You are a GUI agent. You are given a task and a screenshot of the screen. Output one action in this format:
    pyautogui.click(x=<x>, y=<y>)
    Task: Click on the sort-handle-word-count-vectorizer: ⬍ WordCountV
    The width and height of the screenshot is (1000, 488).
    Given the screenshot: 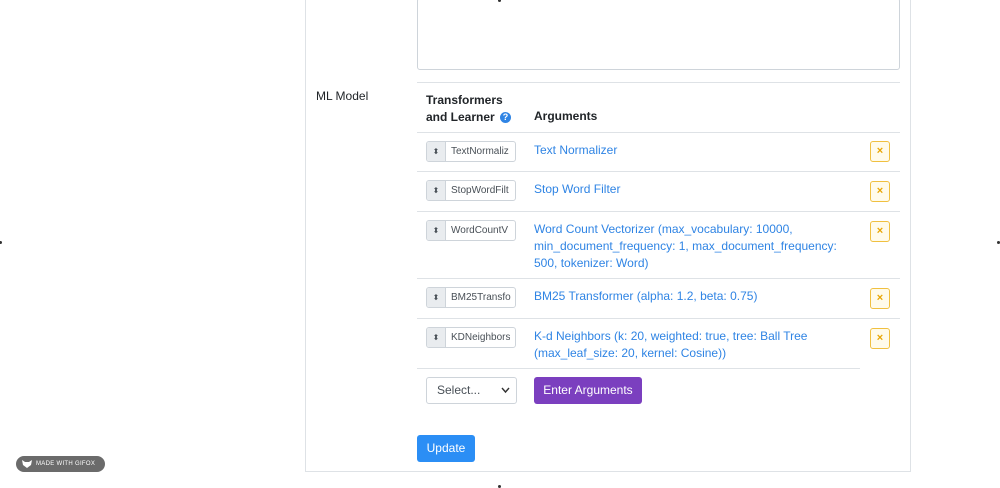 What is the action you would take?
    pyautogui.click(x=471, y=230)
    